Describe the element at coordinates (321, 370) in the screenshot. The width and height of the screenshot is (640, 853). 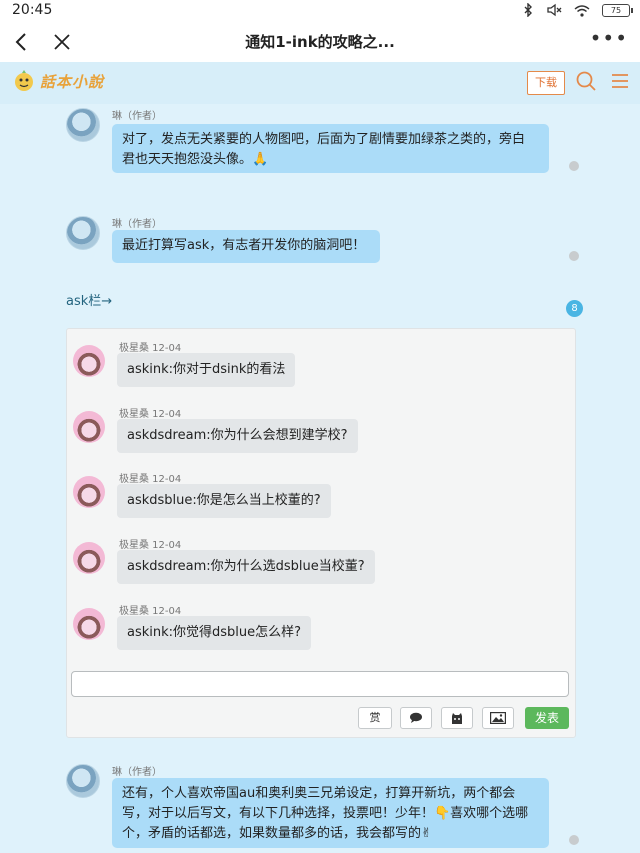
I see `list-item: 极星桑 12-04 askink:你对于dsink的看法` at that location.